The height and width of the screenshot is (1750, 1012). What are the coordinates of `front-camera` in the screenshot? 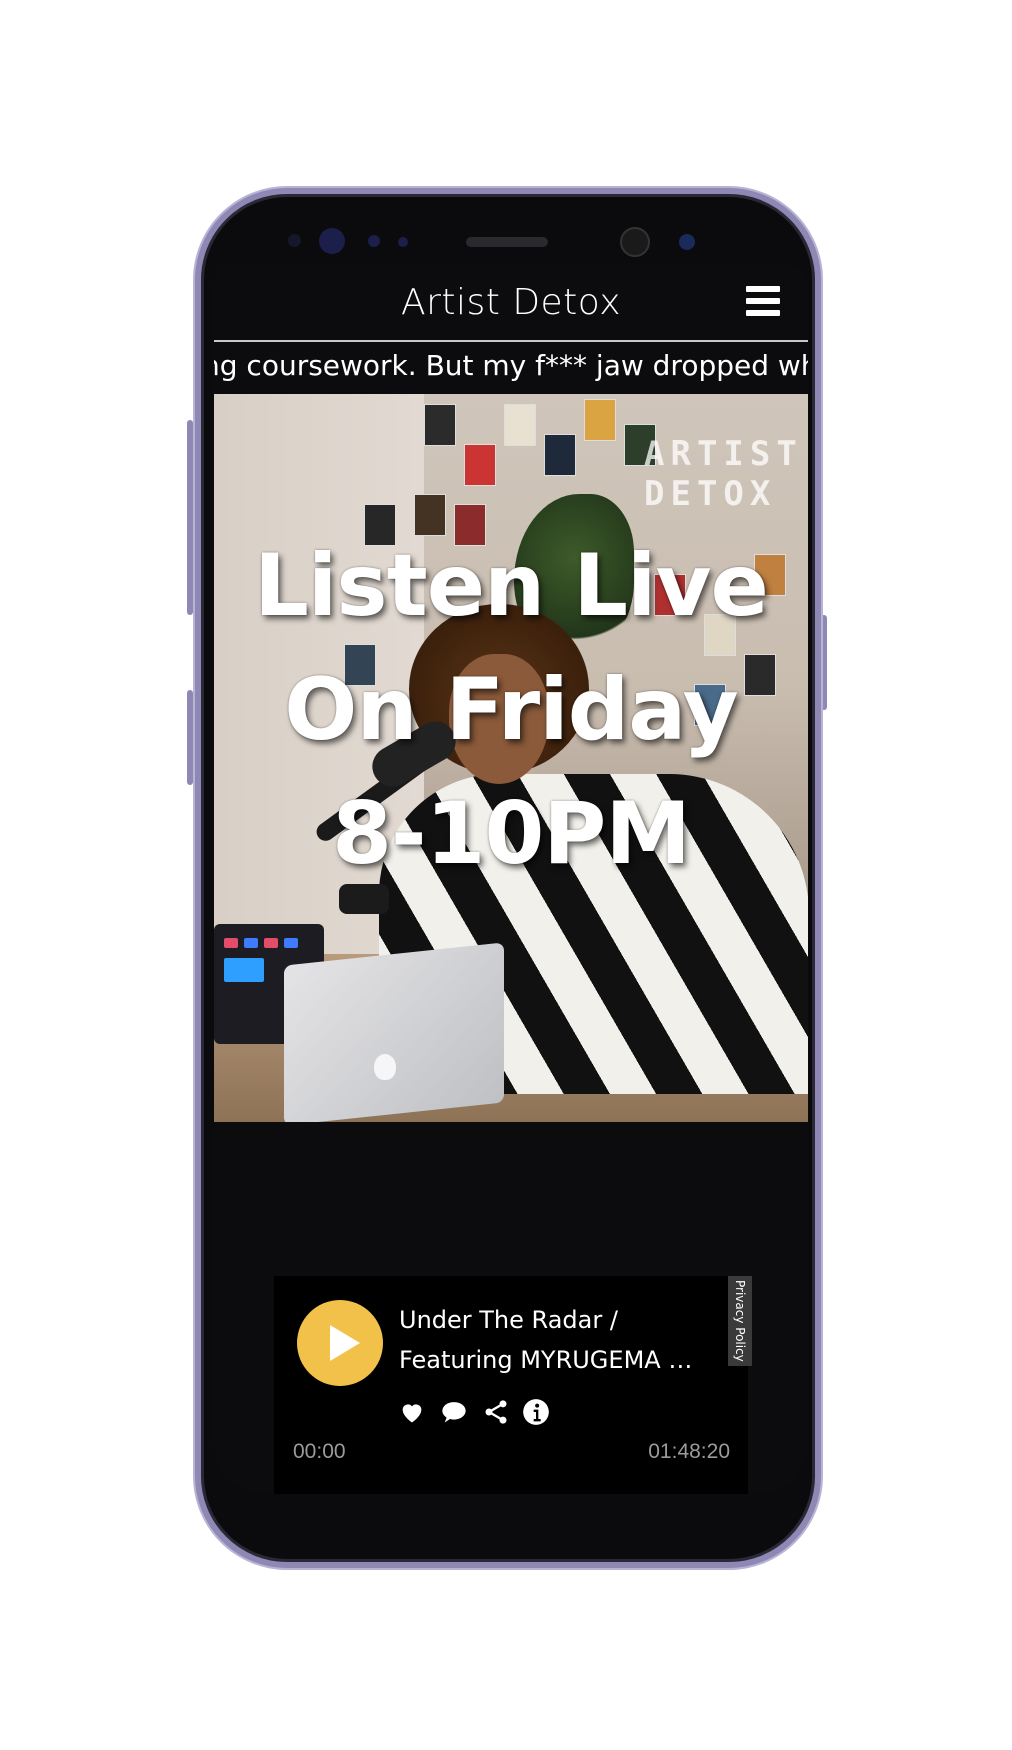 It's located at (635, 242).